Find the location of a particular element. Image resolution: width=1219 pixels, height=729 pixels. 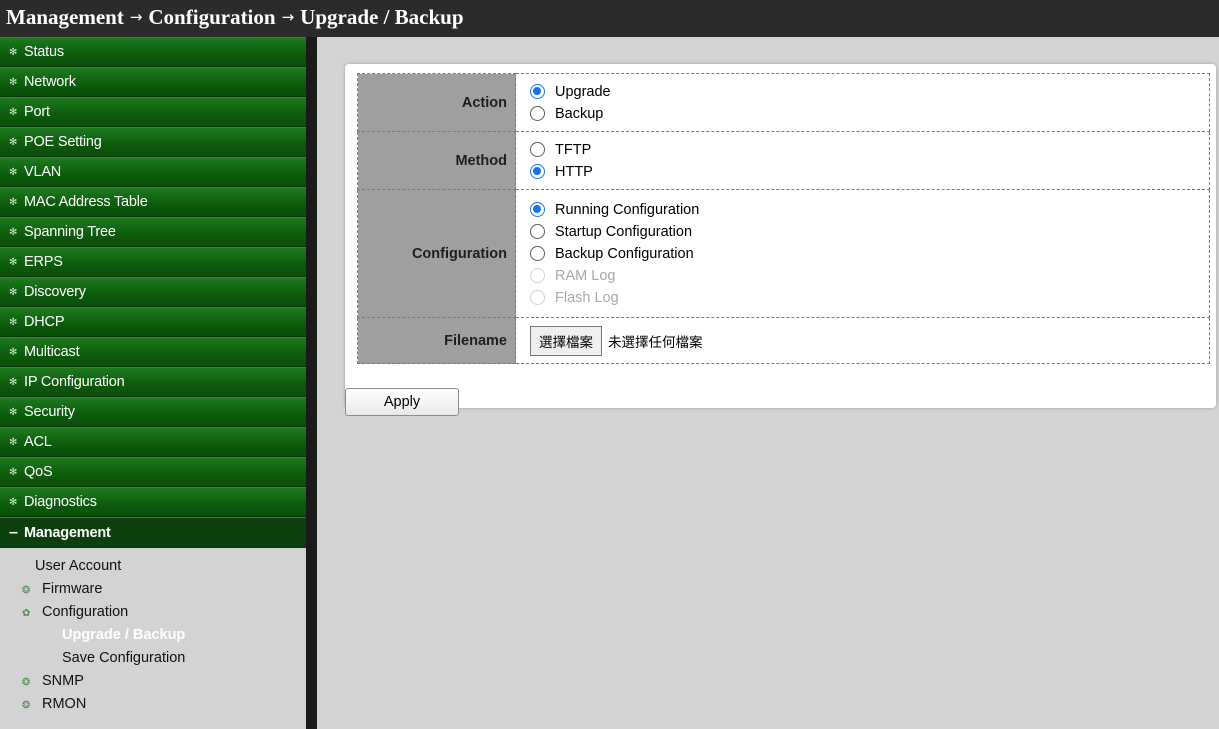

action-backup-radio: Backup is located at coordinates (869, 114).